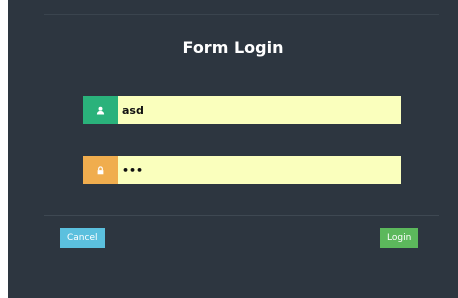 The width and height of the screenshot is (458, 298). Describe the element at coordinates (100, 110) in the screenshot. I see `user-icon` at that location.